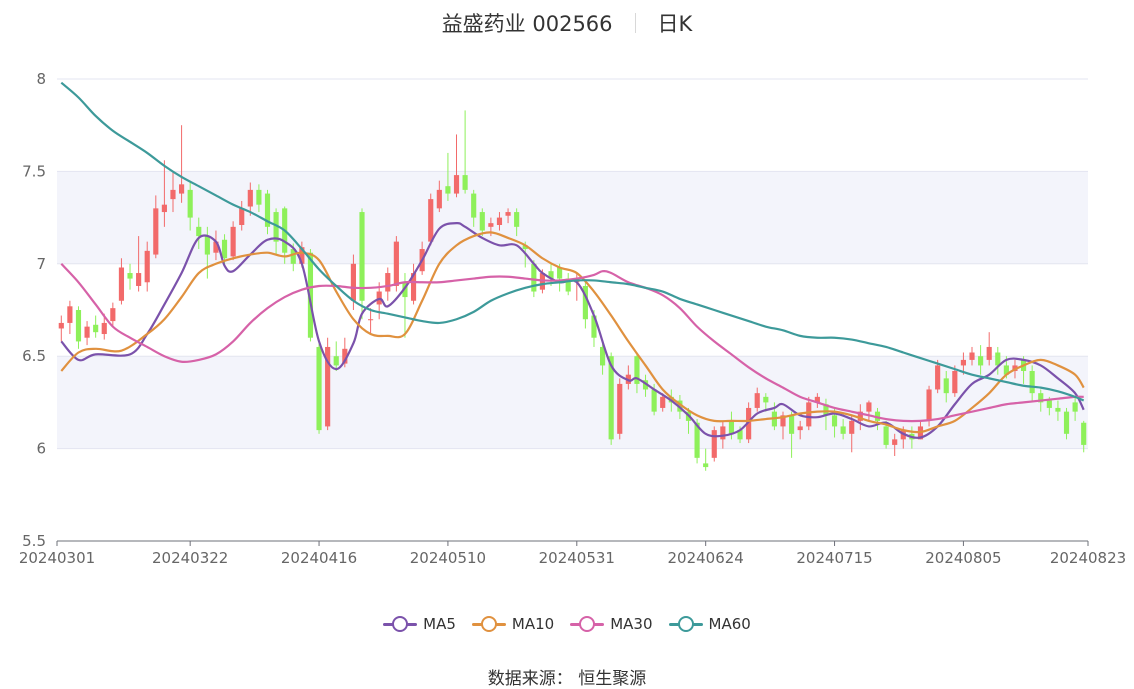 Image resolution: width=1134 pixels, height=689 pixels. What do you see at coordinates (533, 624) in the screenshot?
I see `legend-label: MA10` at bounding box center [533, 624].